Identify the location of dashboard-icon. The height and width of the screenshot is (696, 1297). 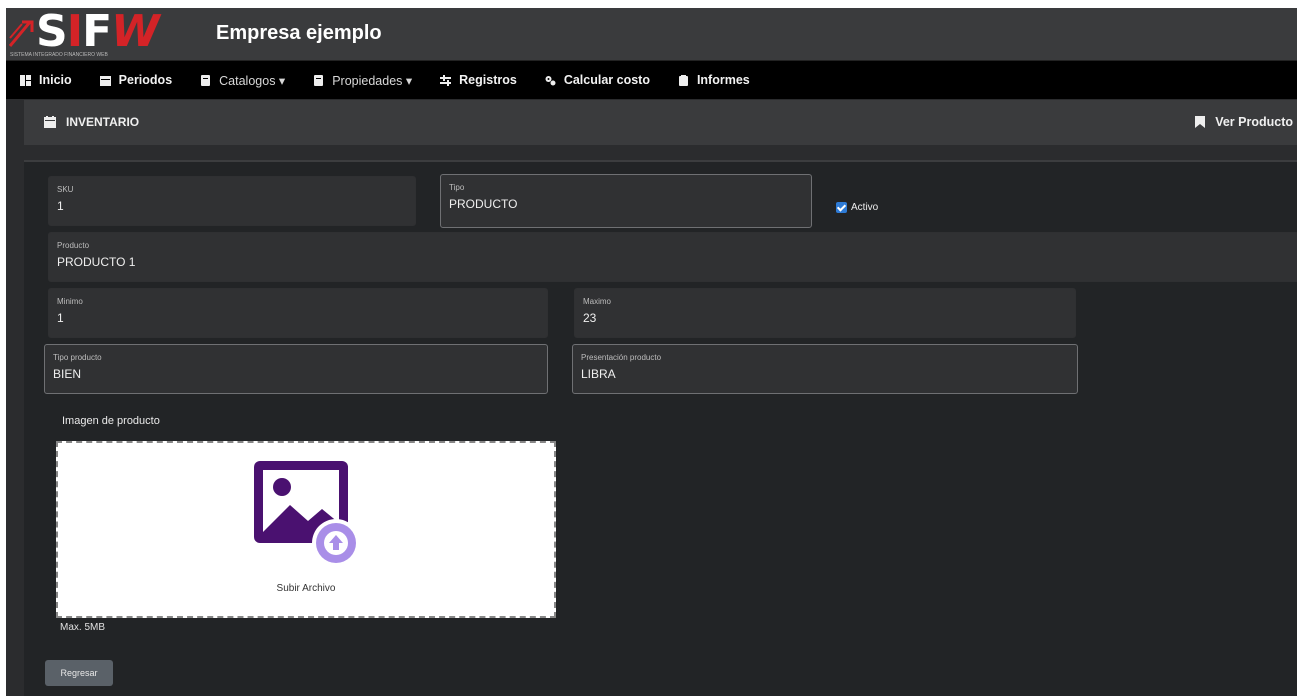
(25, 80).